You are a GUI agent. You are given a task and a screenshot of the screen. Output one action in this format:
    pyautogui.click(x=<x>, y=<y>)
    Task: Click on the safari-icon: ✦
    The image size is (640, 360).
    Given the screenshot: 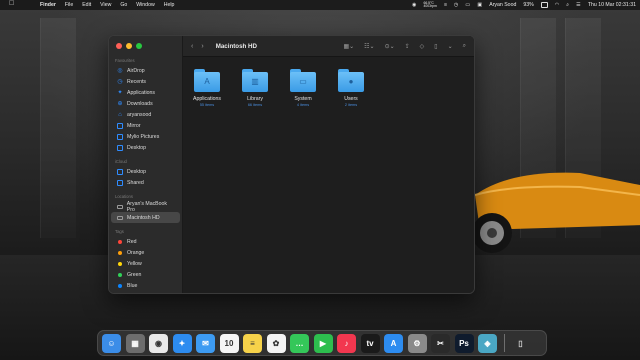 What is the action you would take?
    pyautogui.click(x=182, y=343)
    